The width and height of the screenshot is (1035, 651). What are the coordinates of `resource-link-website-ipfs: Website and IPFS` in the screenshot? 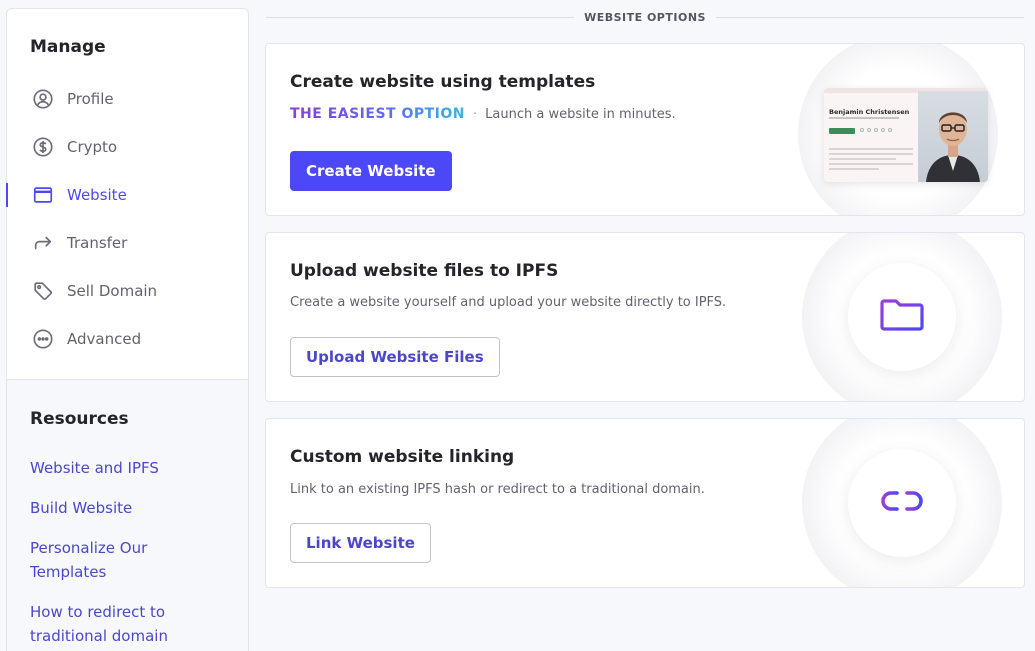 It's located at (130, 468).